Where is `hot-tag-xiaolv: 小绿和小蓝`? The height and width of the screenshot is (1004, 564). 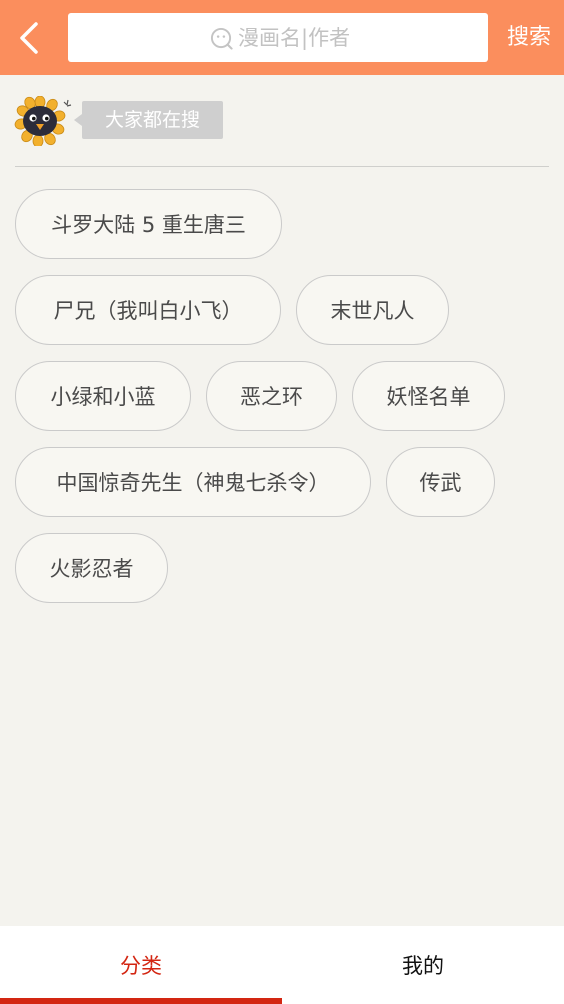
hot-tag-xiaolv: 小绿和小蓝 is located at coordinates (103, 396).